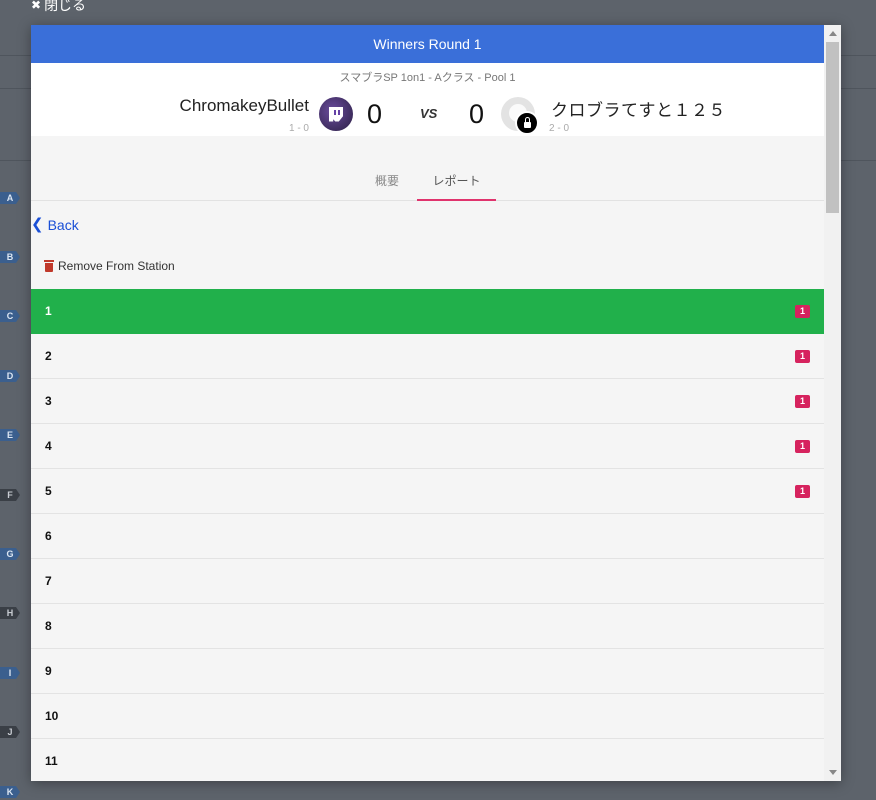 The width and height of the screenshot is (876, 800). Describe the element at coordinates (427, 716) in the screenshot. I see `game-row: 10` at that location.